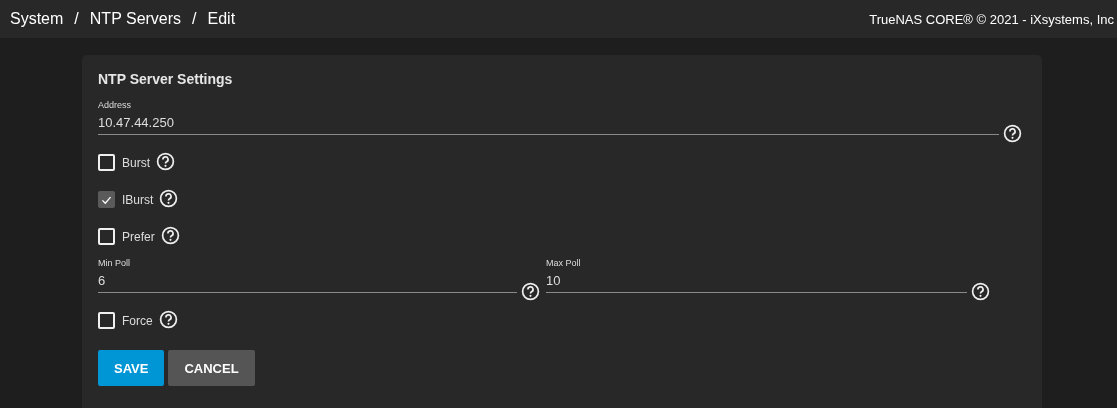 The width and height of the screenshot is (1117, 408). What do you see at coordinates (166, 79) in the screenshot?
I see `card-title: NTP Server Settings` at bounding box center [166, 79].